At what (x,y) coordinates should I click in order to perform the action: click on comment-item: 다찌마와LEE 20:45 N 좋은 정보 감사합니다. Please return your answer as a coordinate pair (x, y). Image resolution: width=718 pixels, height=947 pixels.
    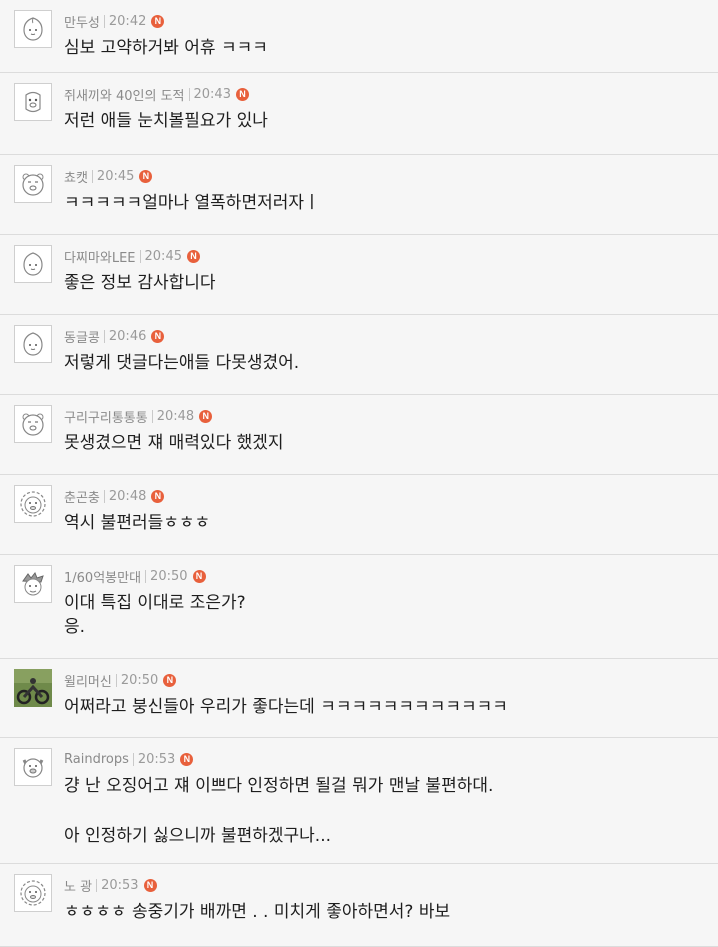
    Looking at the image, I should click on (359, 275).